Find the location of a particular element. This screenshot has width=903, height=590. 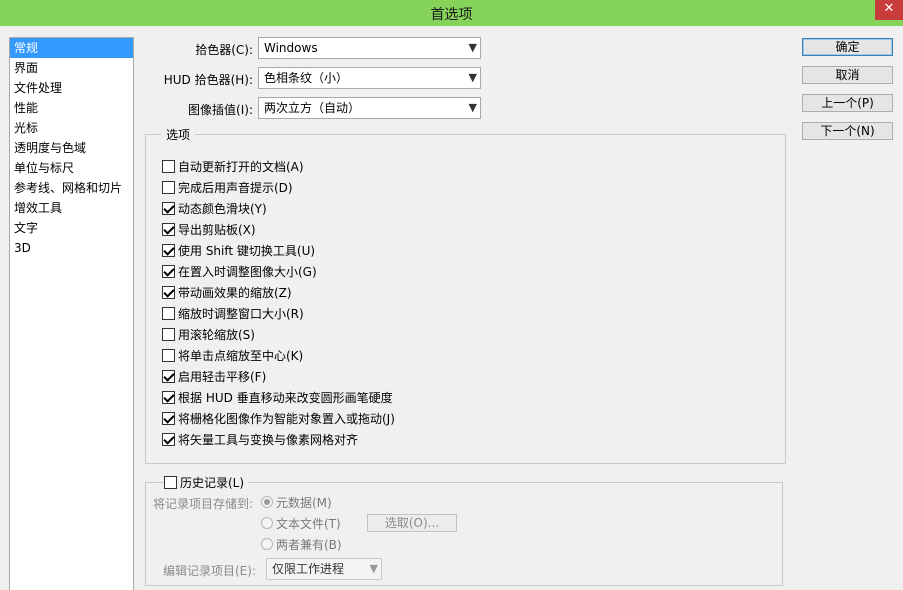

title-bar: 首选项 ✕ is located at coordinates (451, 13).